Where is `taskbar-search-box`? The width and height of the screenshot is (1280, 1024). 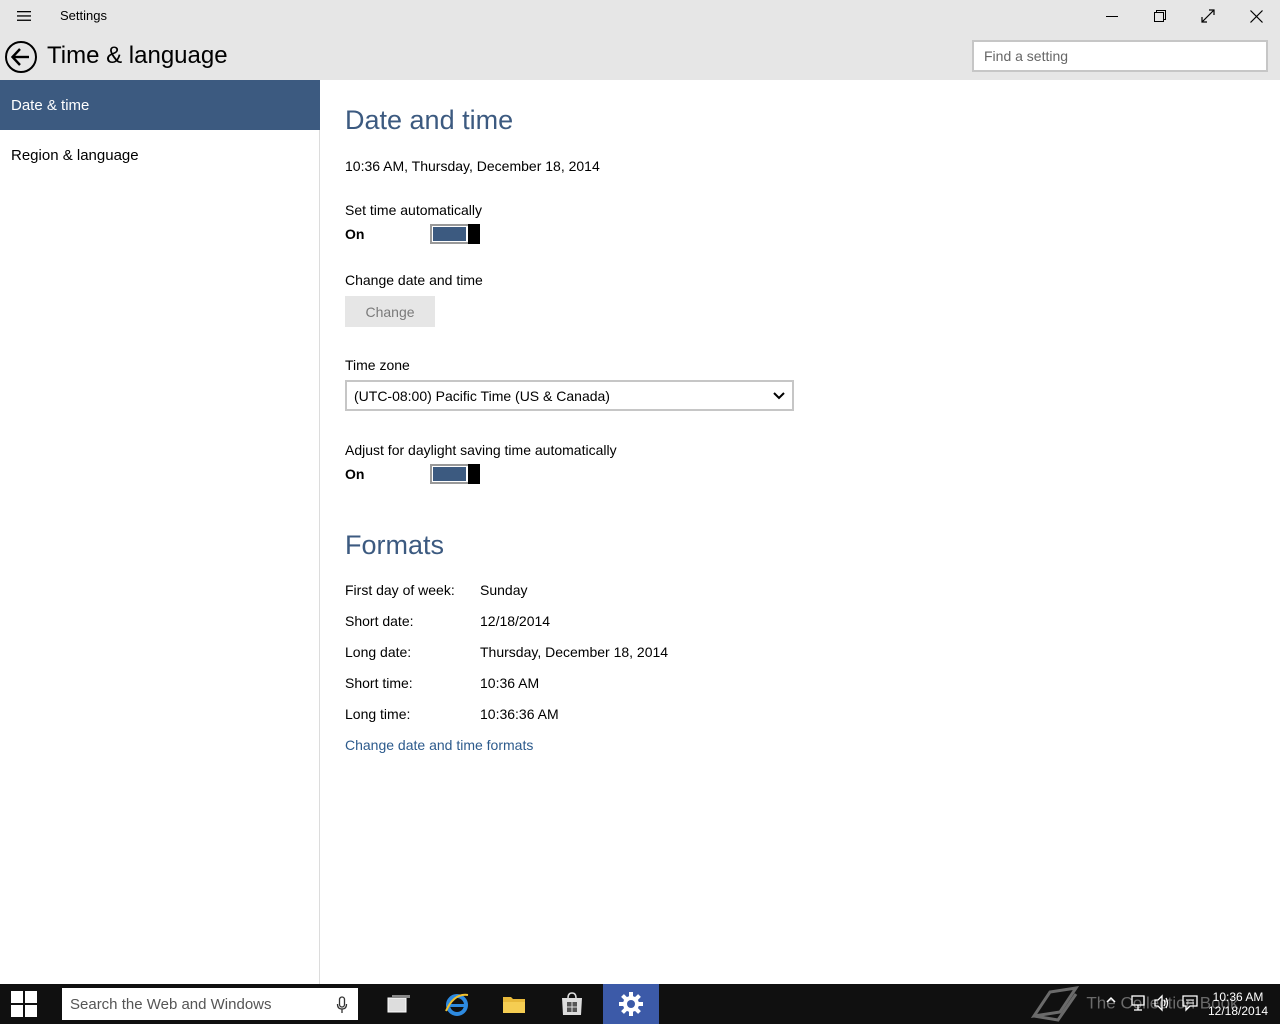
taskbar-search-box is located at coordinates (210, 1004).